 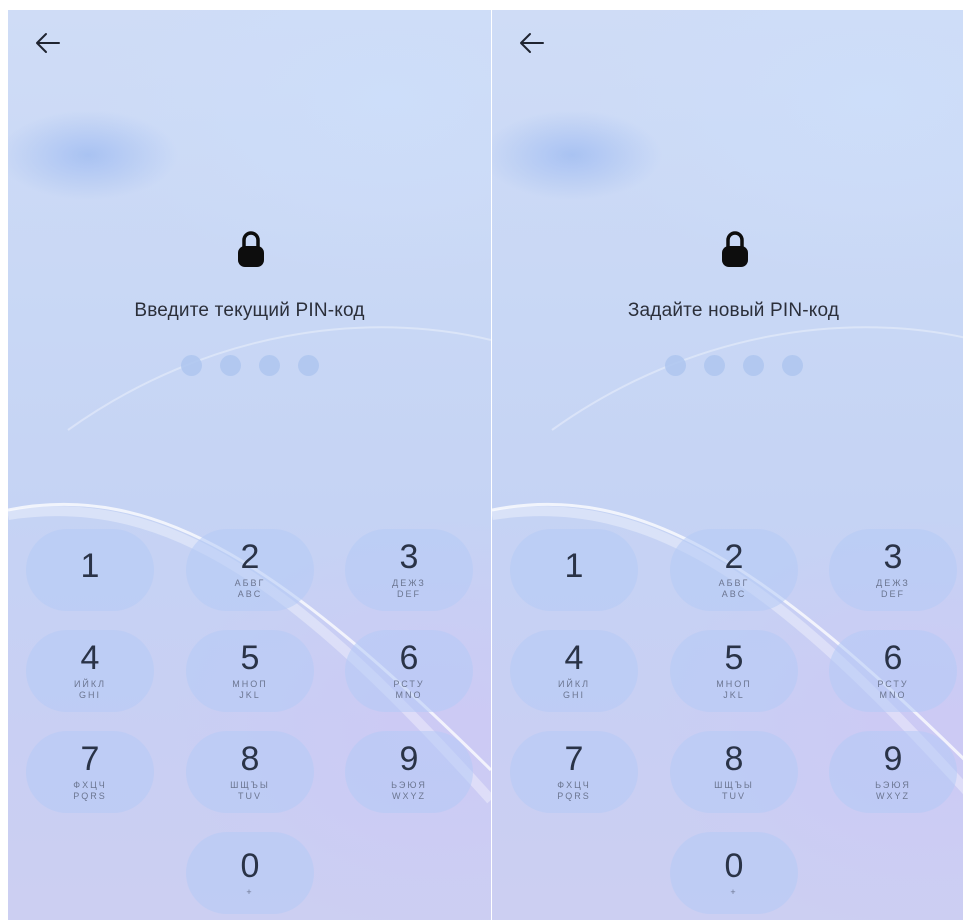 What do you see at coordinates (249, 310) in the screenshot?
I see `pin-prompt-title: Введите текущий PIN-код` at bounding box center [249, 310].